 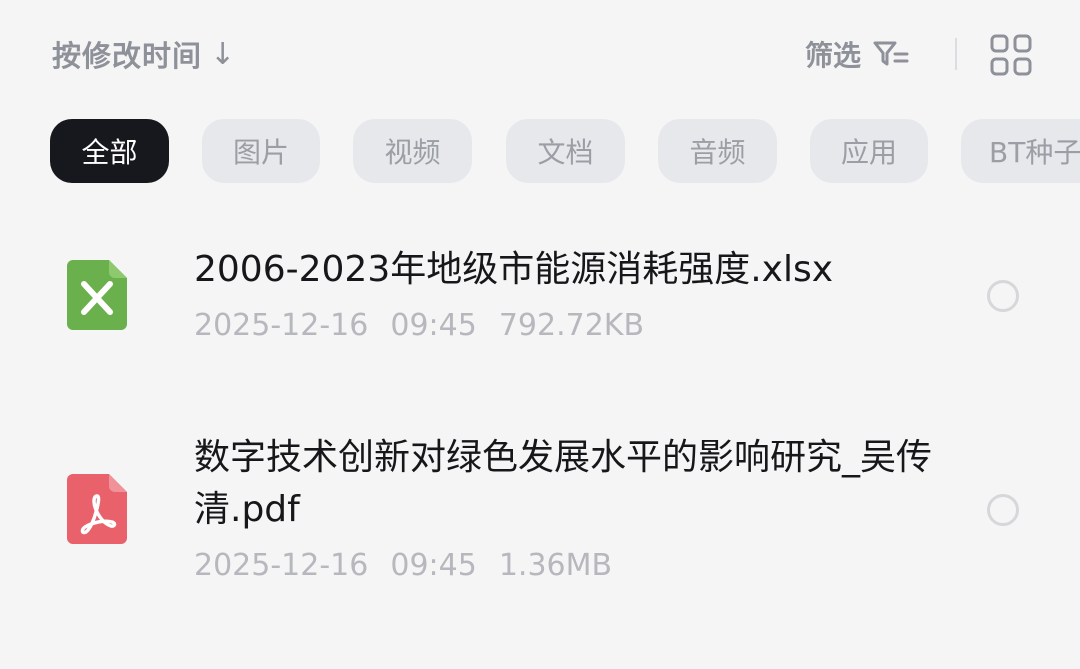 I want to click on toolbar-divider, so click(x=956, y=54).